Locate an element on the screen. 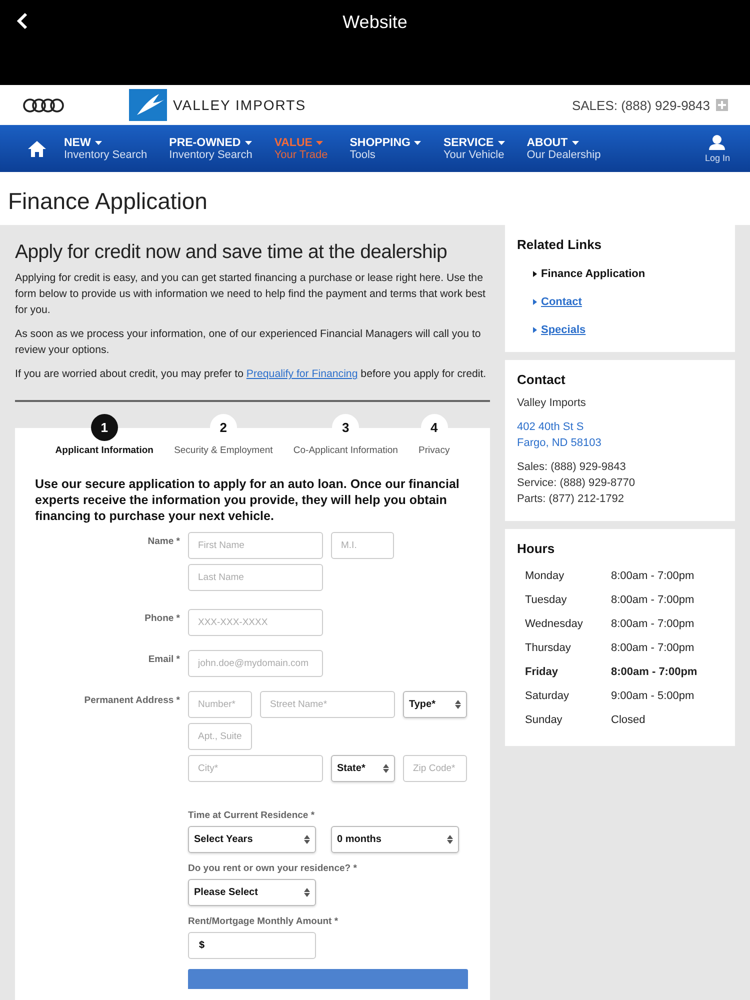  window-title: Website is located at coordinates (375, 22).